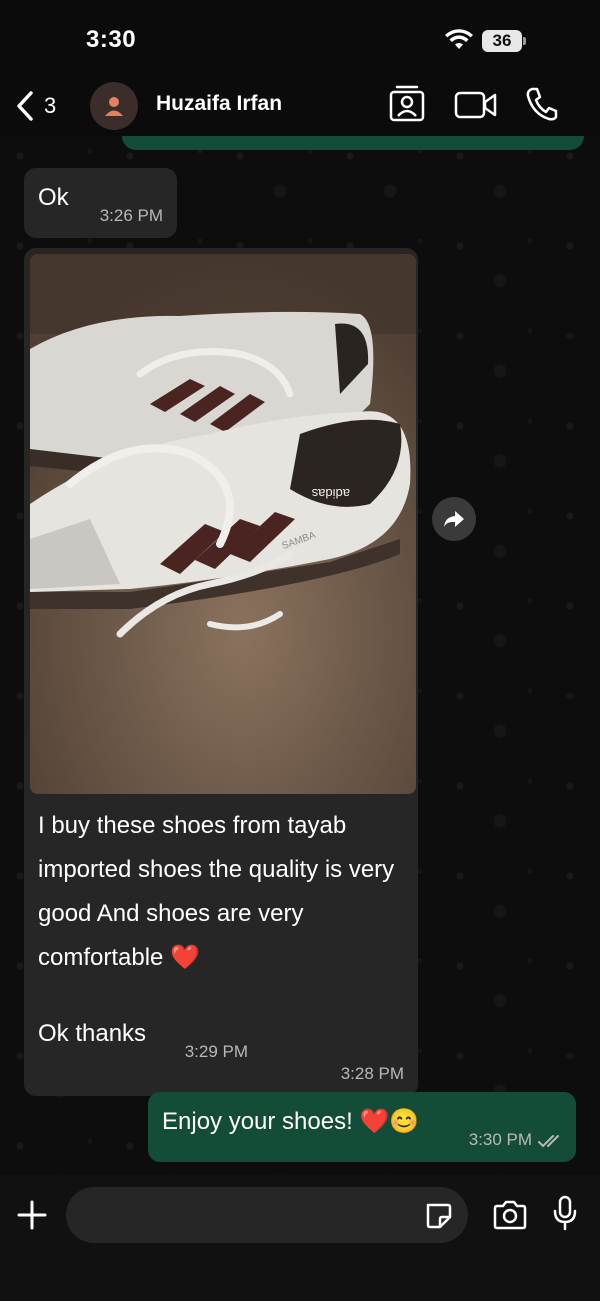 This screenshot has width=600, height=1301. Describe the element at coordinates (500, 1139) in the screenshot. I see `message-time: 3:30 PM` at that location.